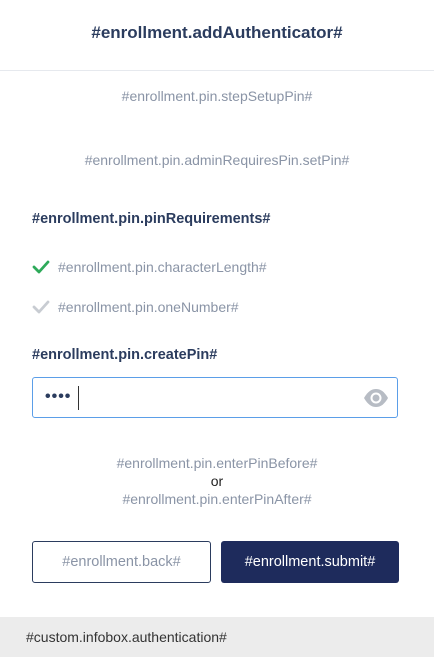 This screenshot has width=434, height=667. I want to click on requirement-label: #enrollment.pin.oneNumber#, so click(148, 307).